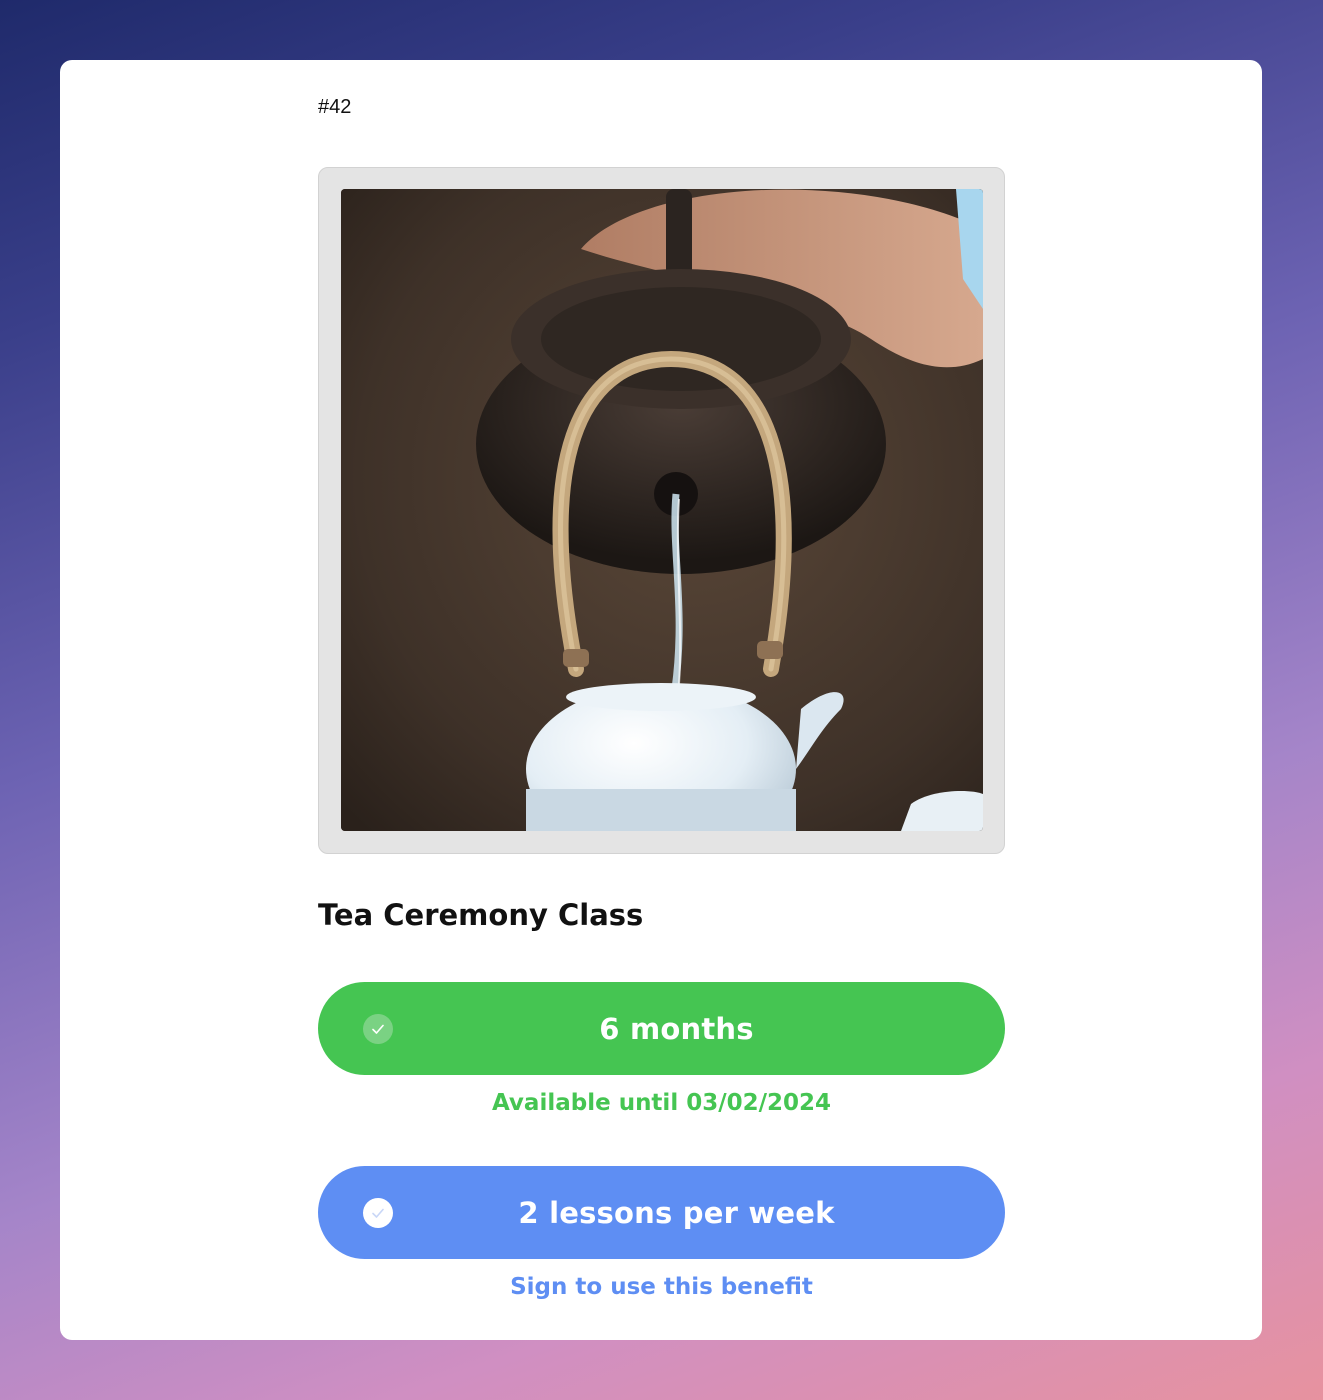 The height and width of the screenshot is (1400, 1323). I want to click on benefit-lessons-button: 2 lessons per week, so click(661, 1212).